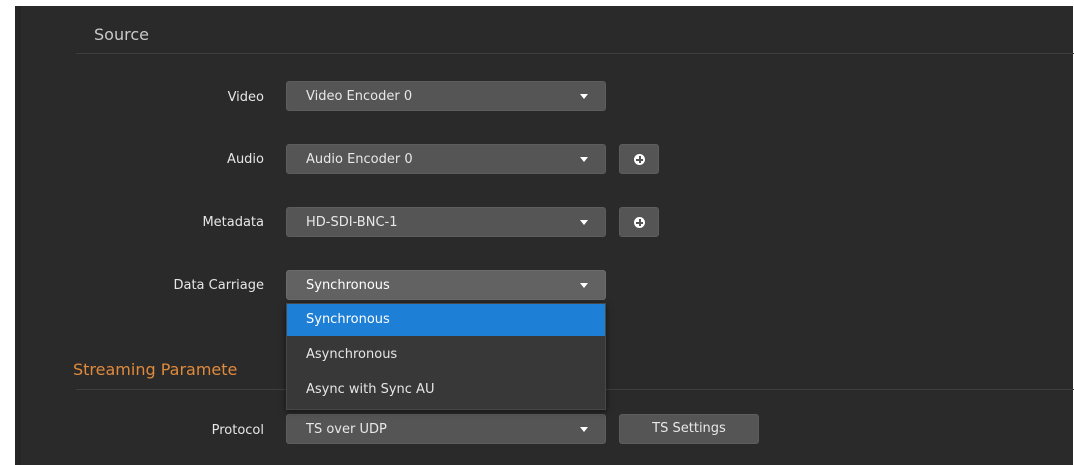 The width and height of the screenshot is (1074, 465). What do you see at coordinates (359, 96) in the screenshot?
I see `video-select-value: Video Encoder 0` at bounding box center [359, 96].